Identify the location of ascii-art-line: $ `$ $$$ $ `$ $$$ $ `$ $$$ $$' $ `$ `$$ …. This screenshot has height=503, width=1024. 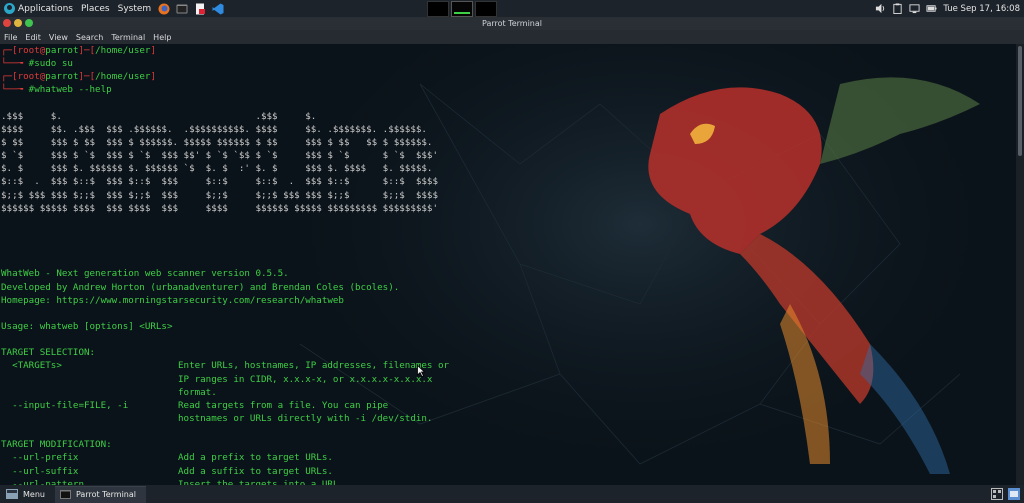
(219, 156).